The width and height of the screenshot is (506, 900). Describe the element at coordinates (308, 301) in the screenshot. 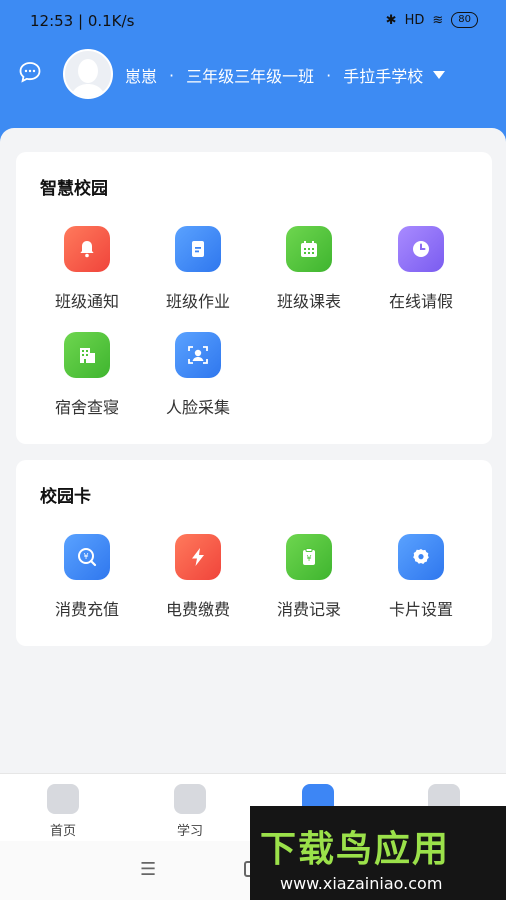

I see `tile-label: 班级课表` at that location.